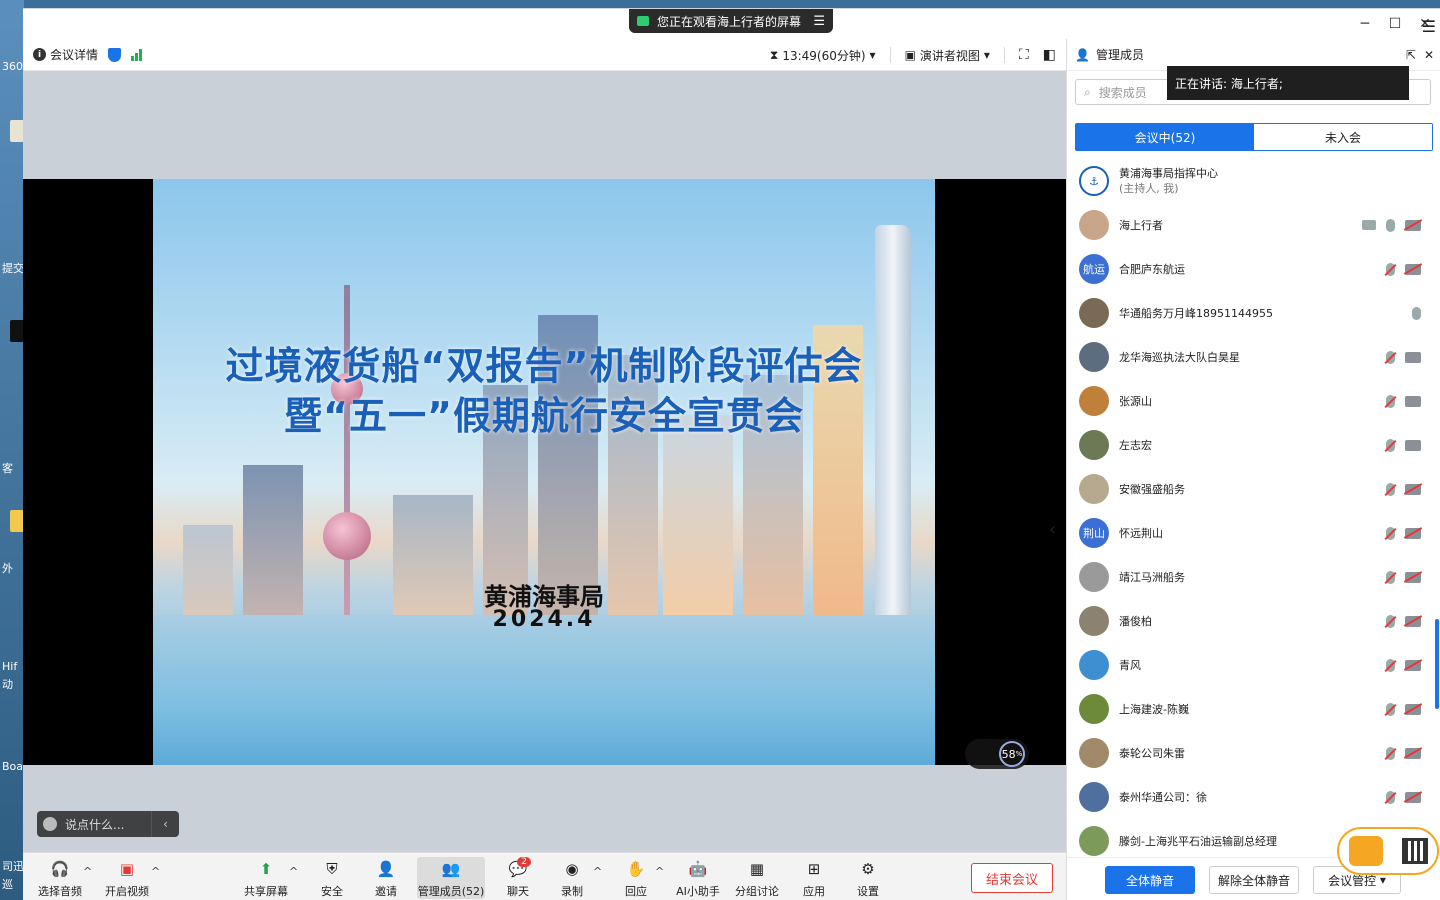 This screenshot has width=1440, height=900. Describe the element at coordinates (1012, 878) in the screenshot. I see `end-meeting-button: 结束会议` at that location.